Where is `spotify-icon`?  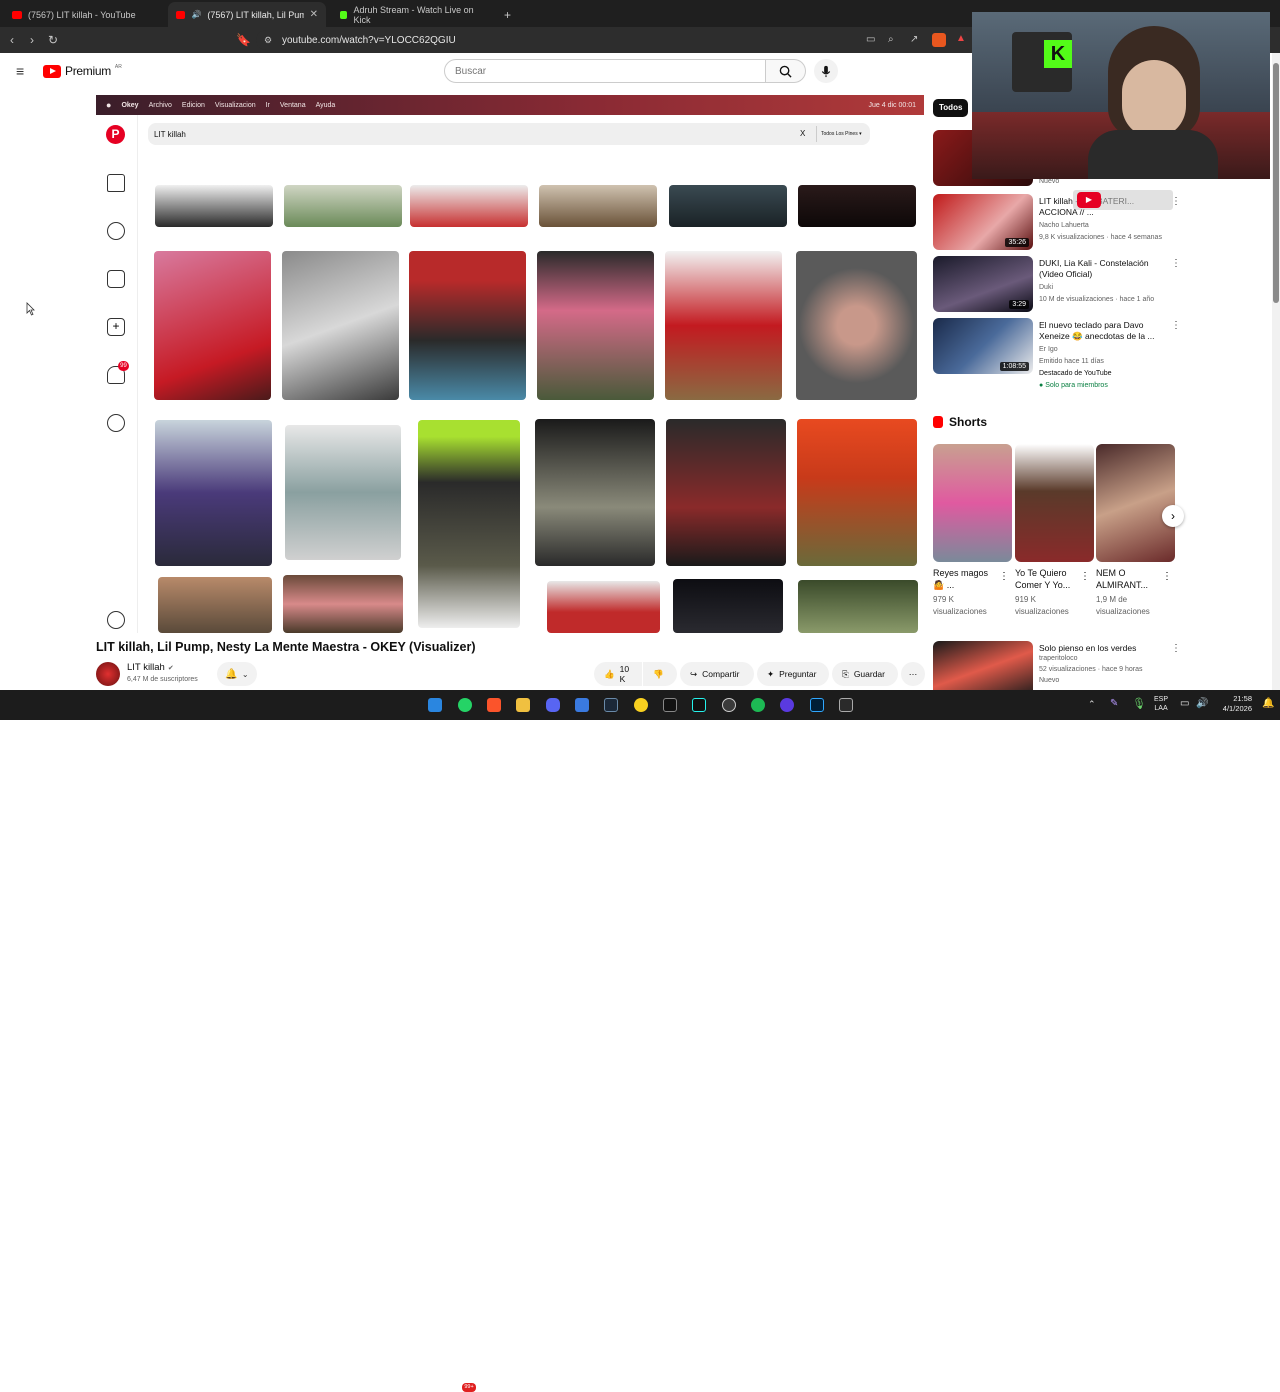
spotify-icon is located at coordinates (758, 705).